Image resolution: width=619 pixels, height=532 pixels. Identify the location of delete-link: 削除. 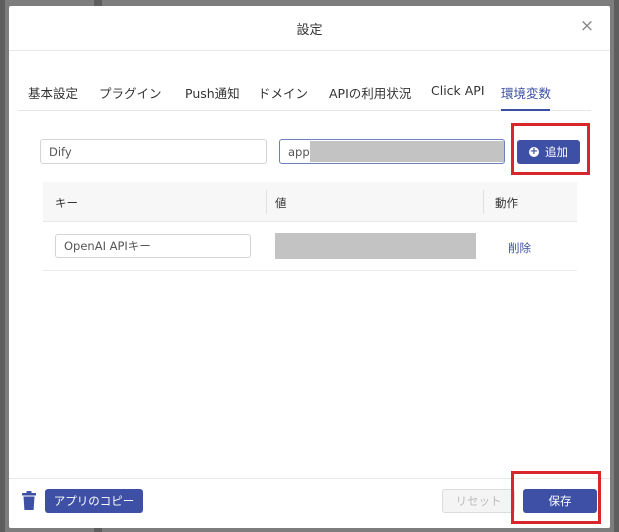
(519, 248).